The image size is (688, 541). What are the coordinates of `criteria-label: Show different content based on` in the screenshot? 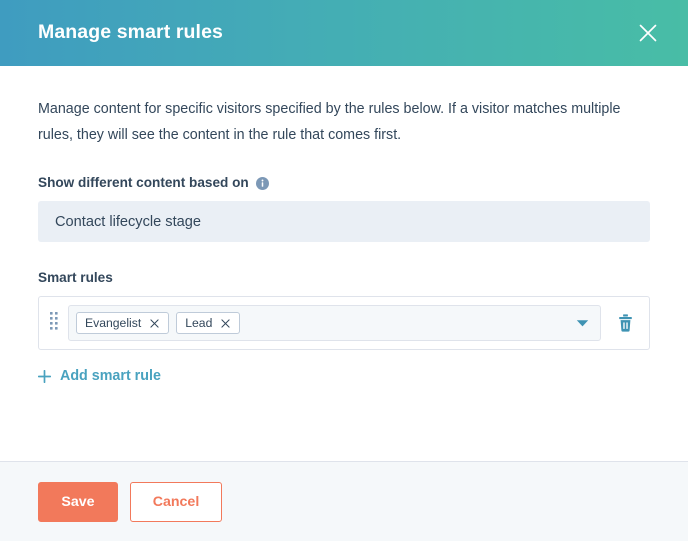 It's located at (143, 182).